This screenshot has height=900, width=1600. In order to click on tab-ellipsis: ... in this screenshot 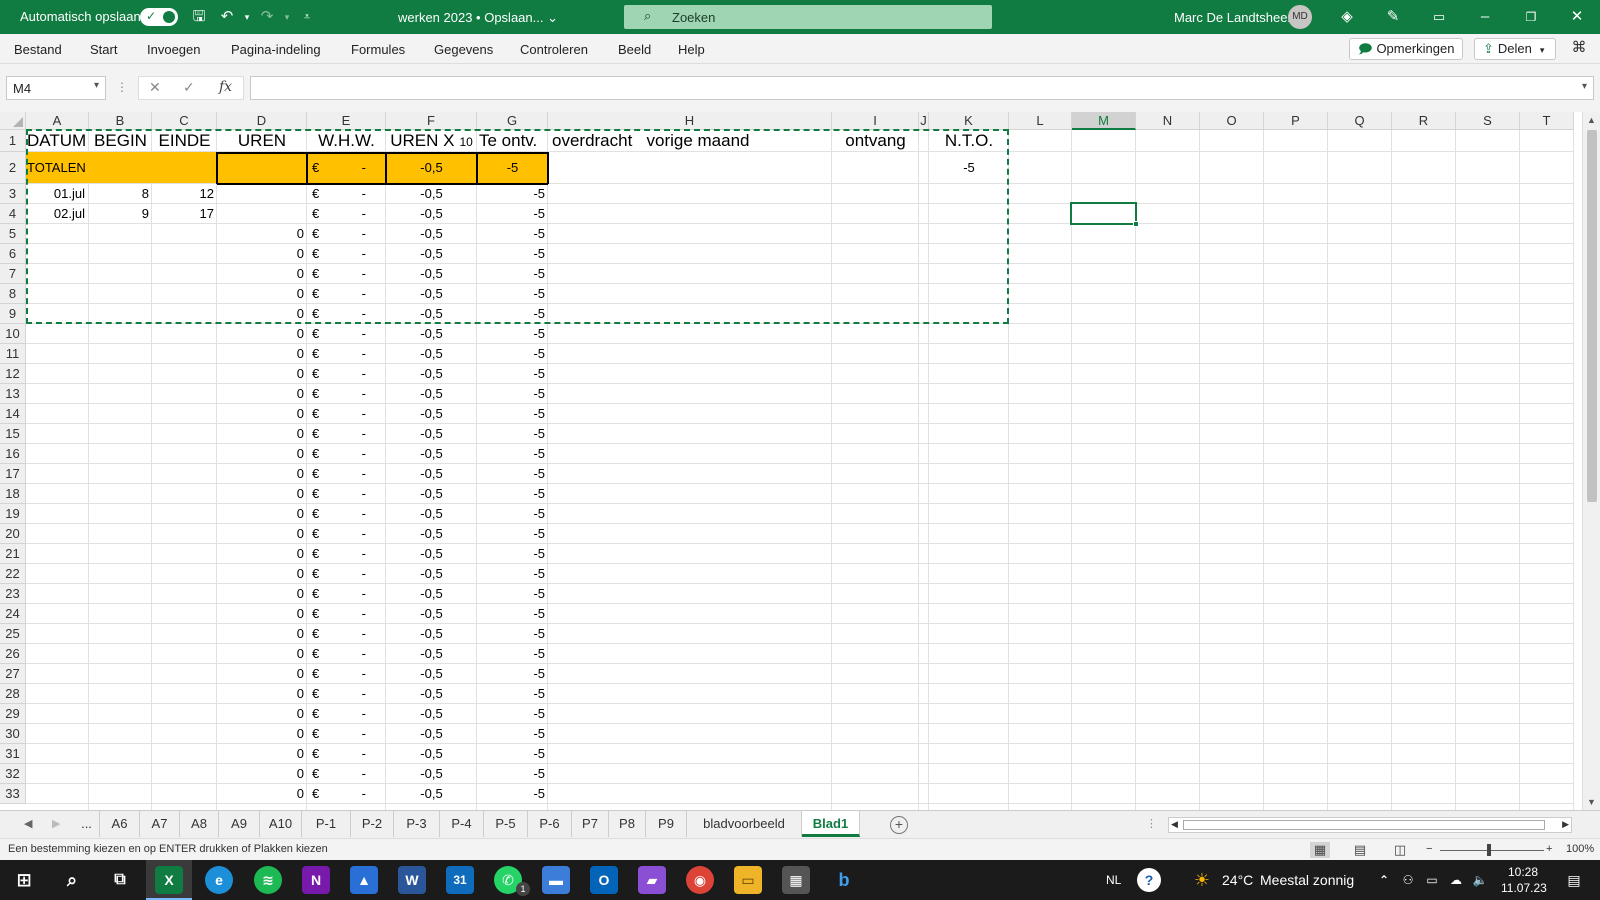, I will do `click(87, 824)`.